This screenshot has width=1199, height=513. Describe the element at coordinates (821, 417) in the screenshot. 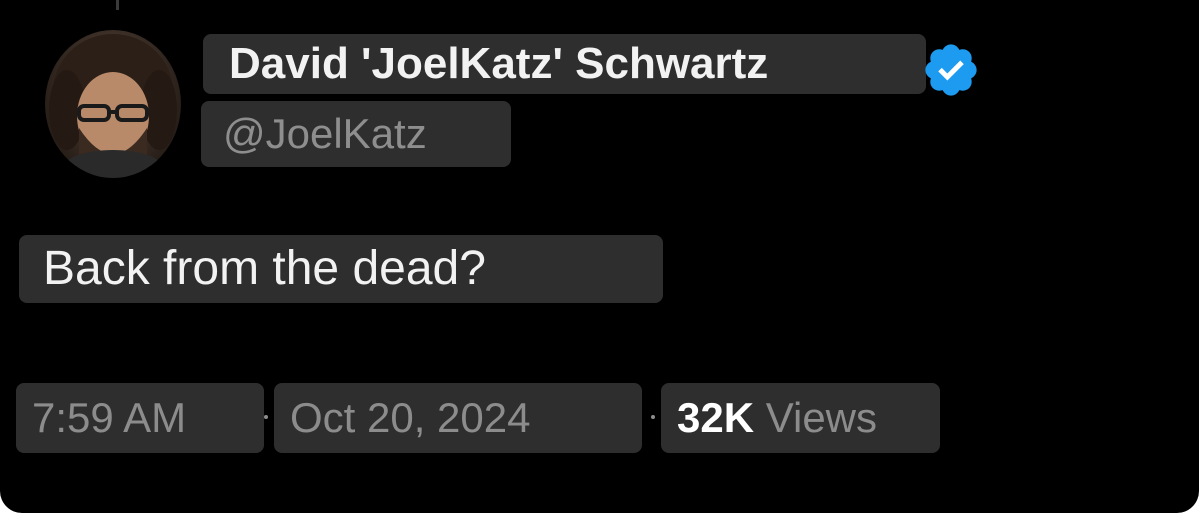

I see `views-label: Views` at that location.